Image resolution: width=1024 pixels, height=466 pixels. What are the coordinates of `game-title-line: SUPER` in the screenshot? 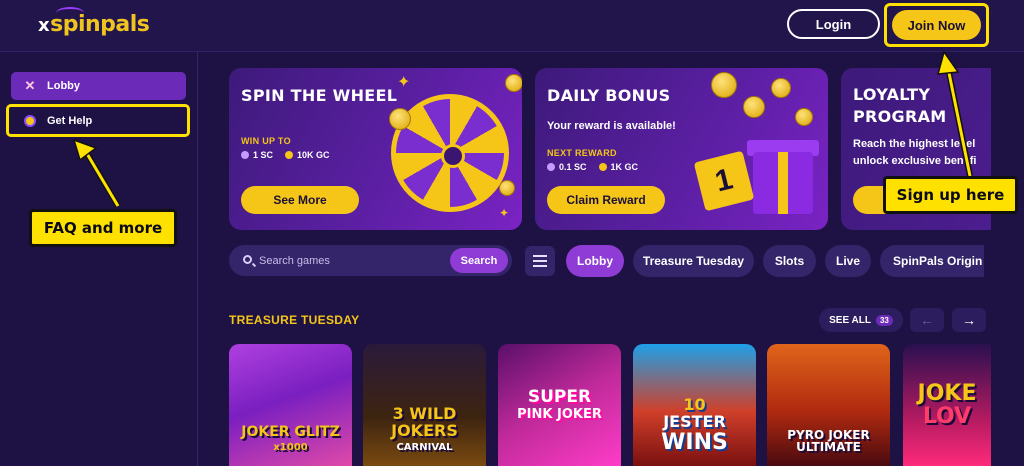 It's located at (559, 396).